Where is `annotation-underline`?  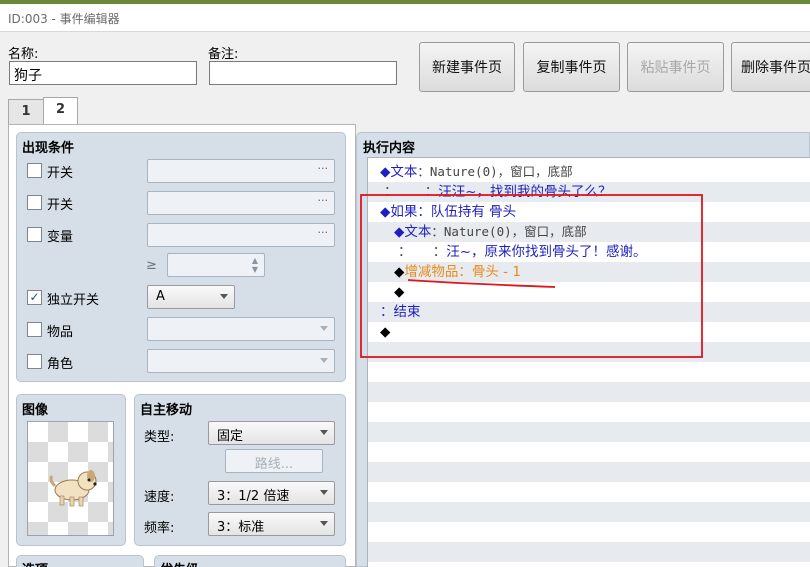
annotation-underline is located at coordinates (481, 283).